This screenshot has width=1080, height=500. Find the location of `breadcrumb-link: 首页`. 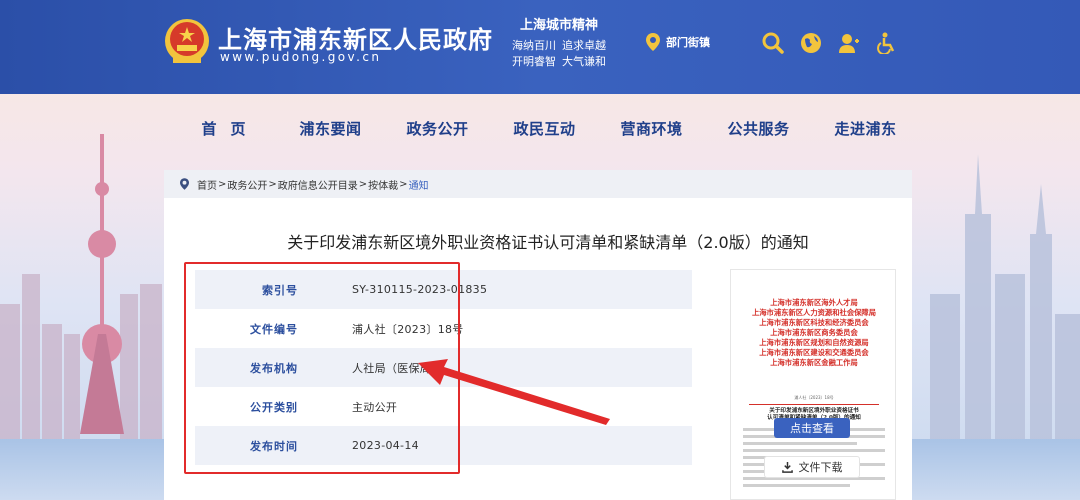

breadcrumb-link: 首页 is located at coordinates (207, 184).